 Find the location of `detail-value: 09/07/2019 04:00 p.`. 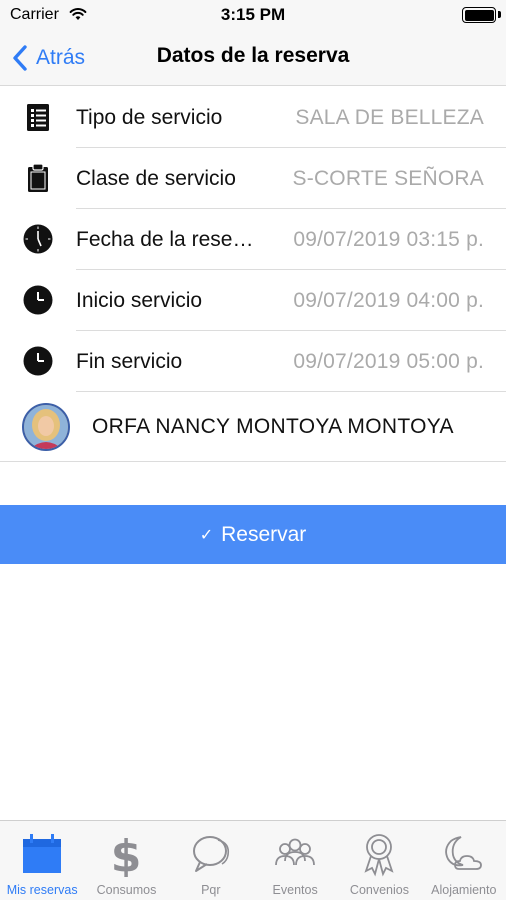

detail-value: 09/07/2019 04:00 p. is located at coordinates (388, 300).